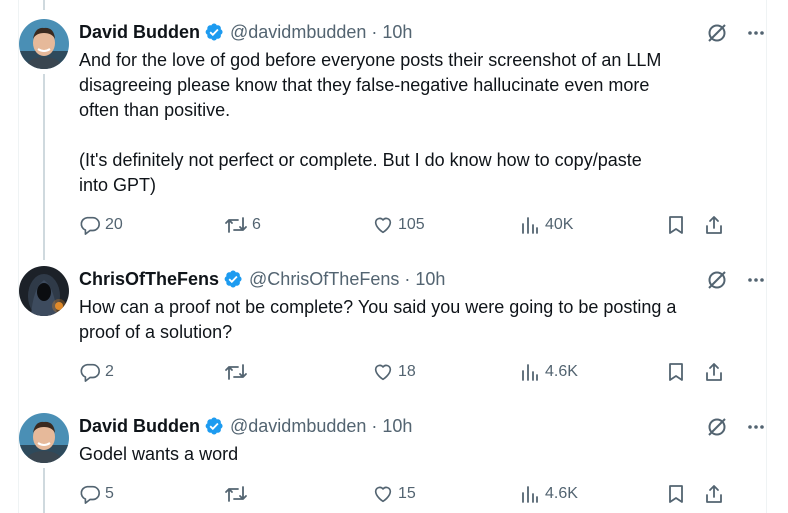 This screenshot has height=513, width=788. I want to click on reply-count: 20, so click(114, 224).